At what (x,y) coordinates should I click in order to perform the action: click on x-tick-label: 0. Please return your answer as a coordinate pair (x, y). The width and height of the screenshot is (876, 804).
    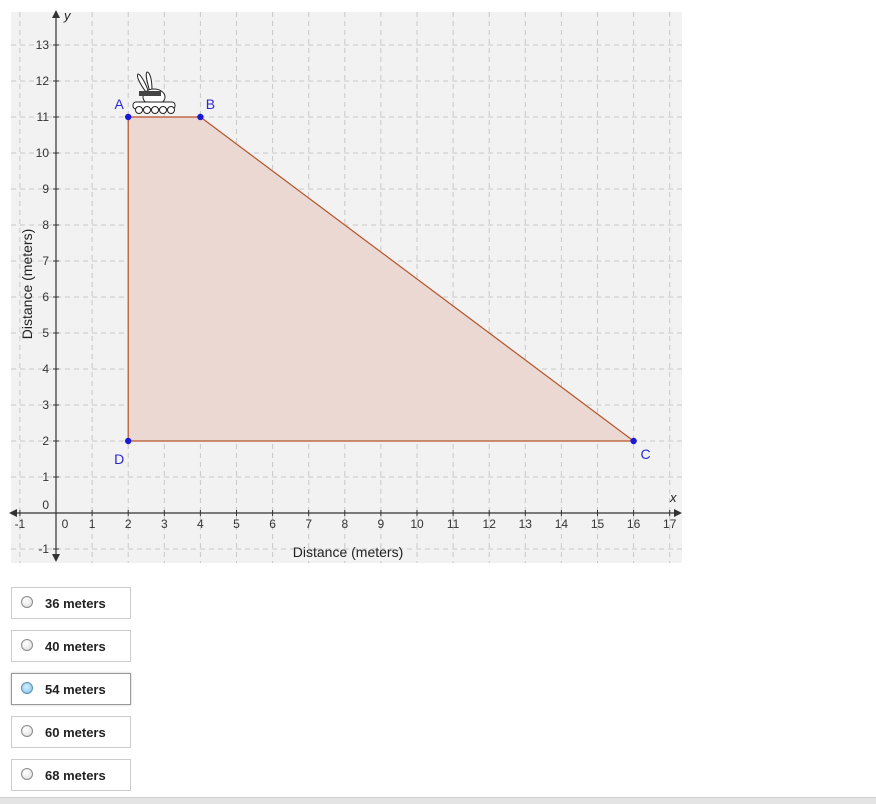
    Looking at the image, I should click on (65, 524).